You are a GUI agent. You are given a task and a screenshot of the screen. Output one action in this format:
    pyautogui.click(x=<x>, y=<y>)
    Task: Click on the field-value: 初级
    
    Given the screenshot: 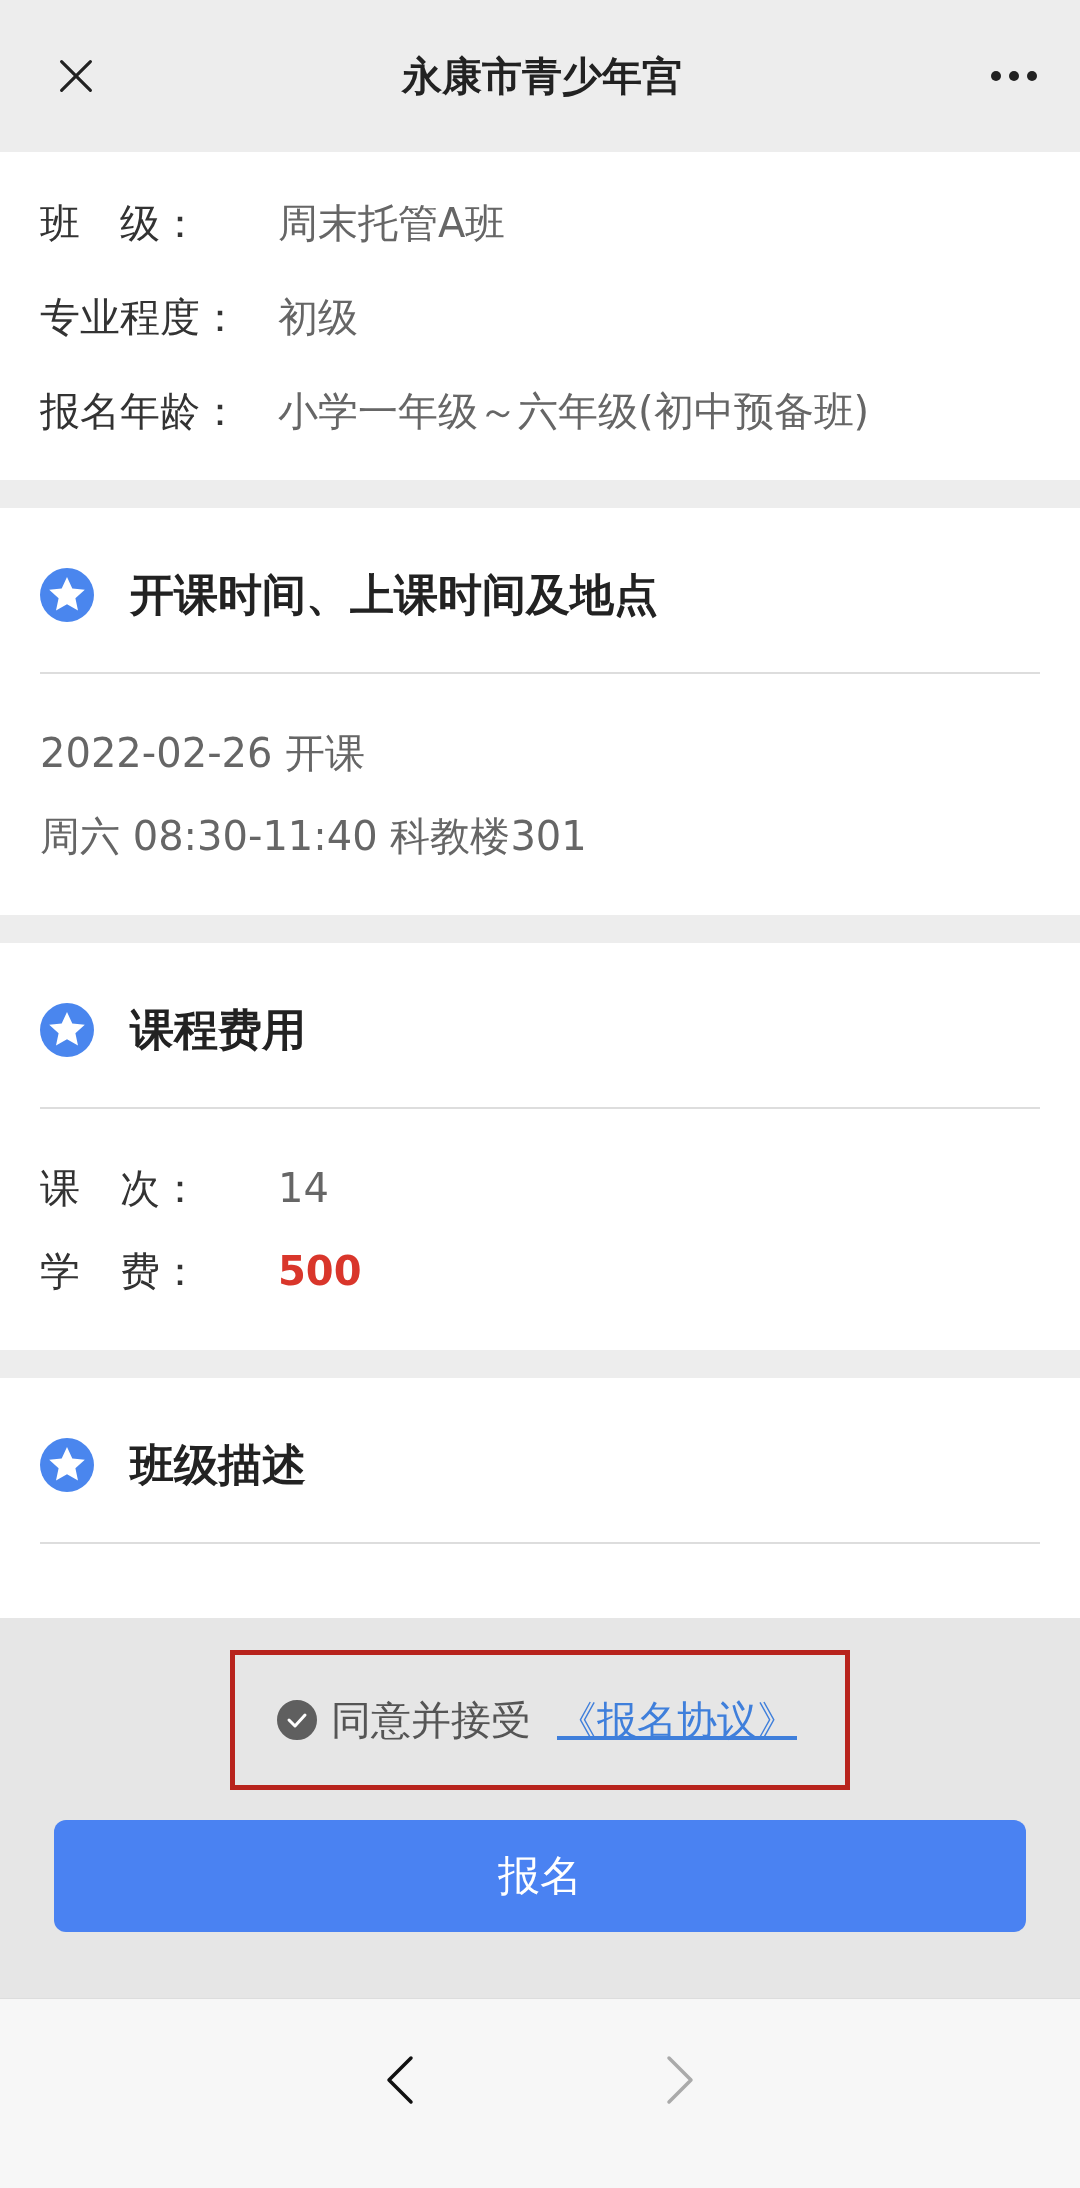 What is the action you would take?
    pyautogui.click(x=318, y=317)
    